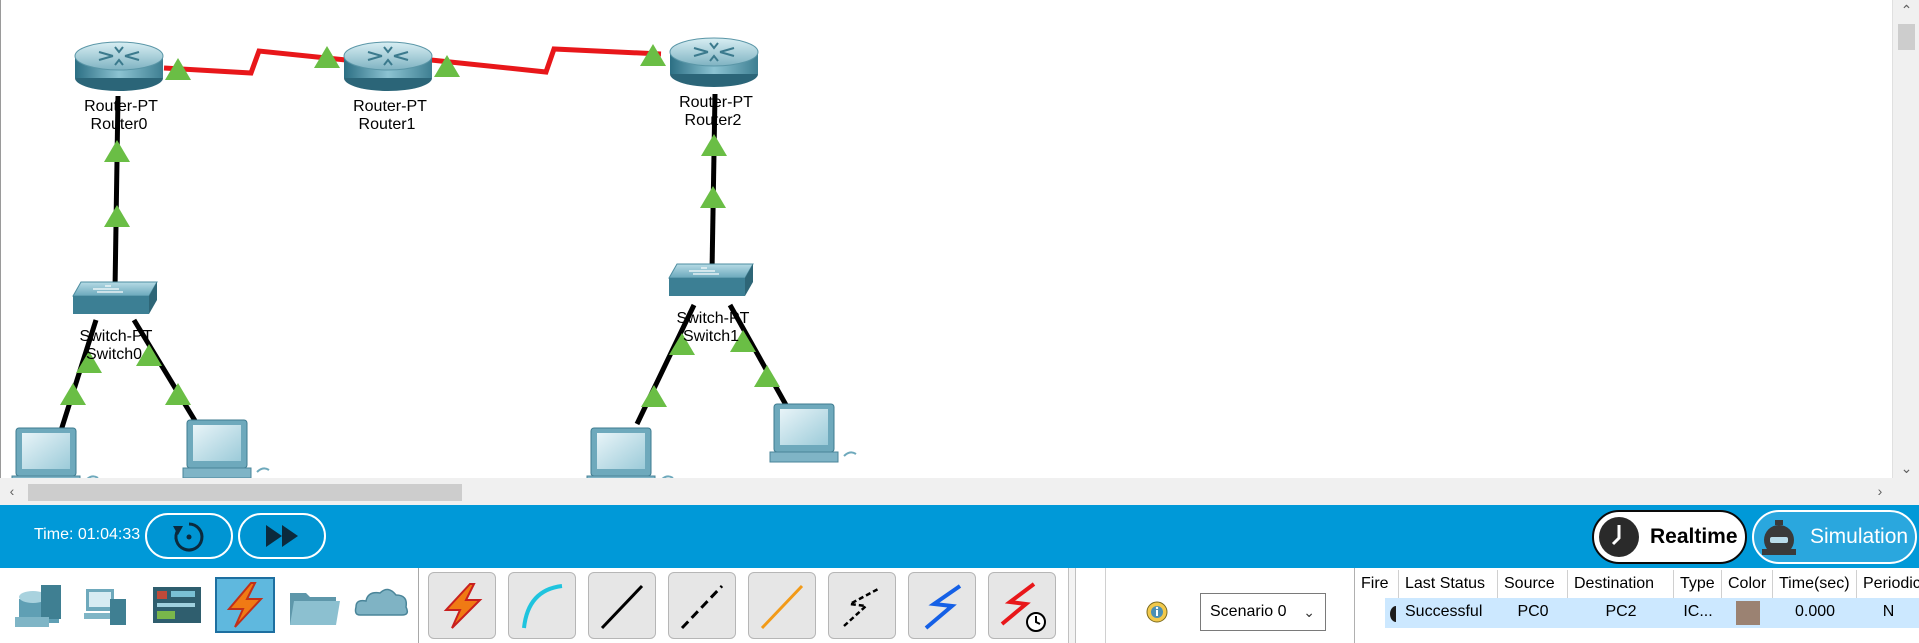  I want to click on cell-last-status: Successful, so click(1444, 611).